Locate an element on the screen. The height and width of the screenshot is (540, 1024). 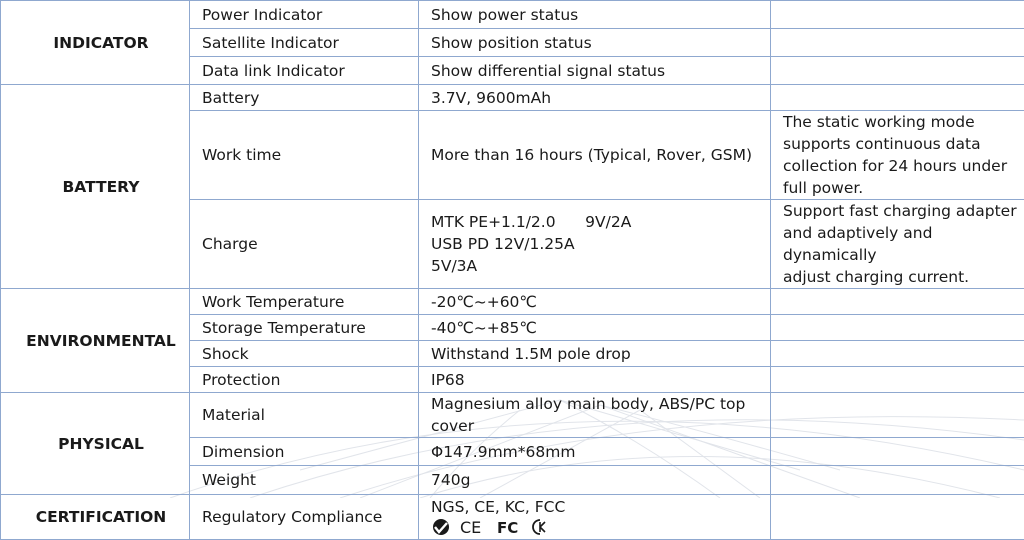
note-line: The static working mode is located at coordinates (903, 122).